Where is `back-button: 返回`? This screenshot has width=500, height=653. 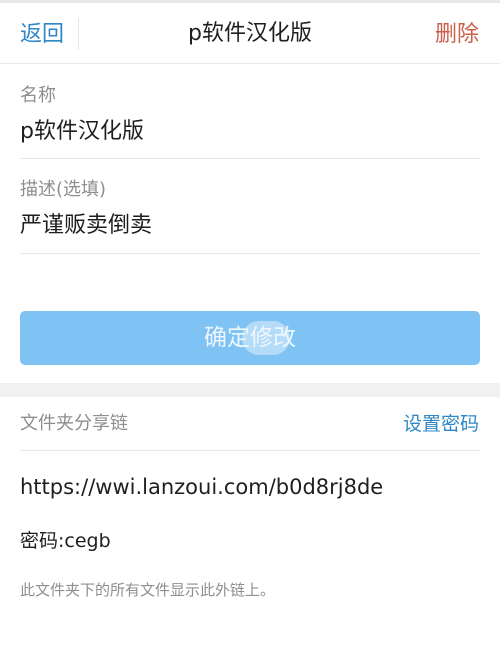
back-button: 返回 is located at coordinates (42, 35).